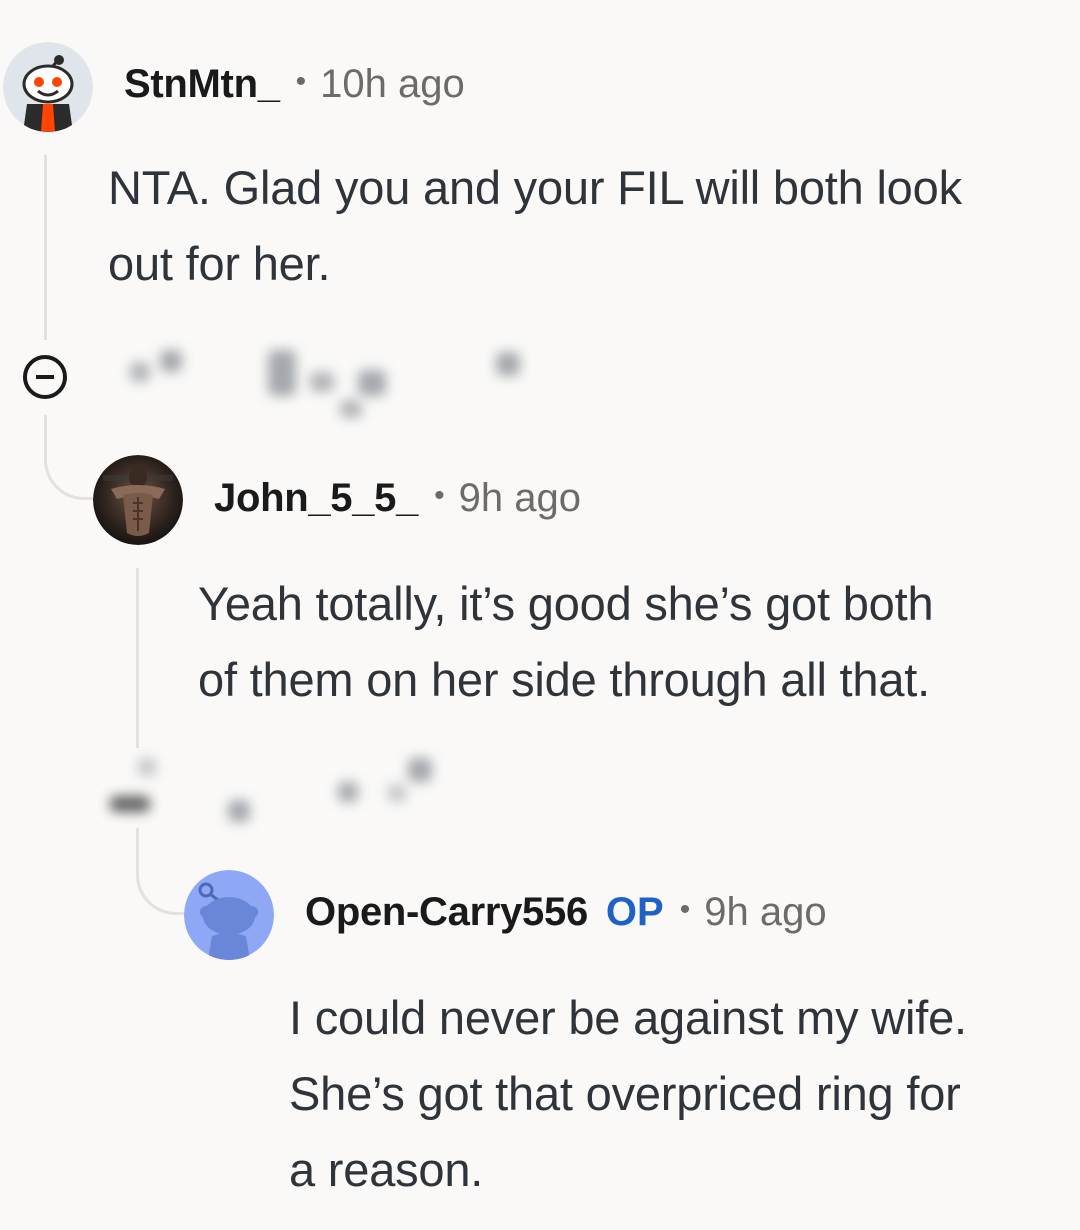 The height and width of the screenshot is (1230, 1080). Describe the element at coordinates (45, 377) in the screenshot. I see `collapse-thread-icon` at that location.